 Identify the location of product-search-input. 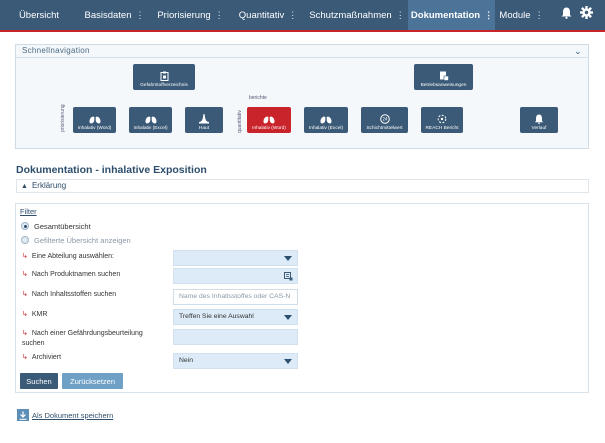
(235, 276).